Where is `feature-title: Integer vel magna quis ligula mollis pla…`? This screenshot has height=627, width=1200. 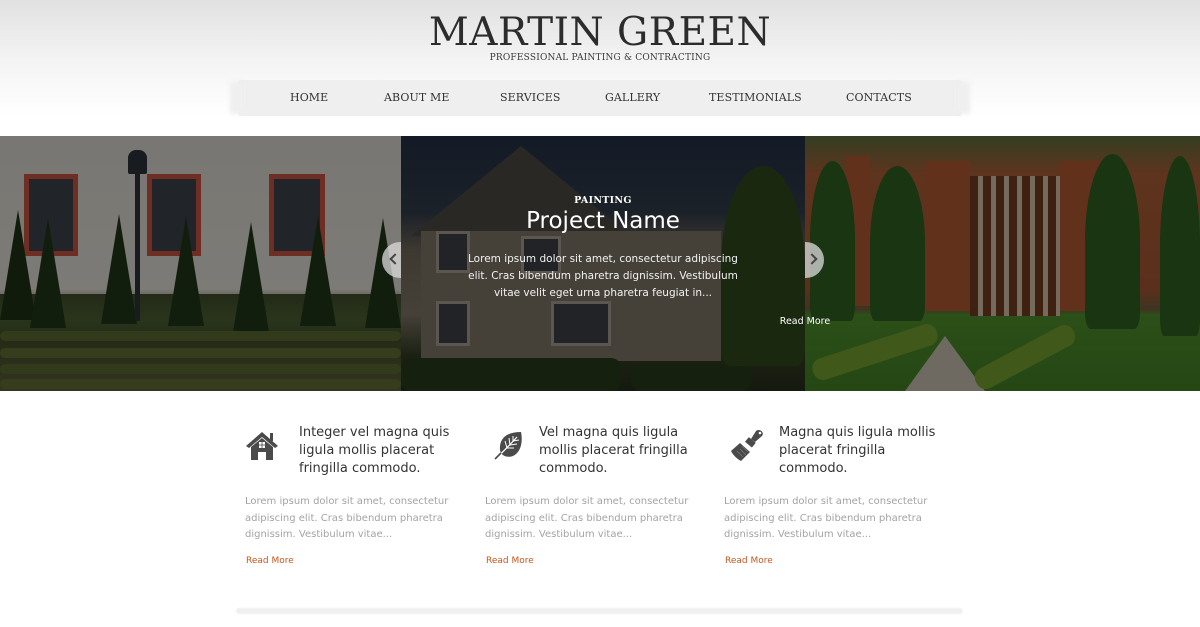
feature-title: Integer vel magna quis ligula mollis pla… is located at coordinates (374, 450).